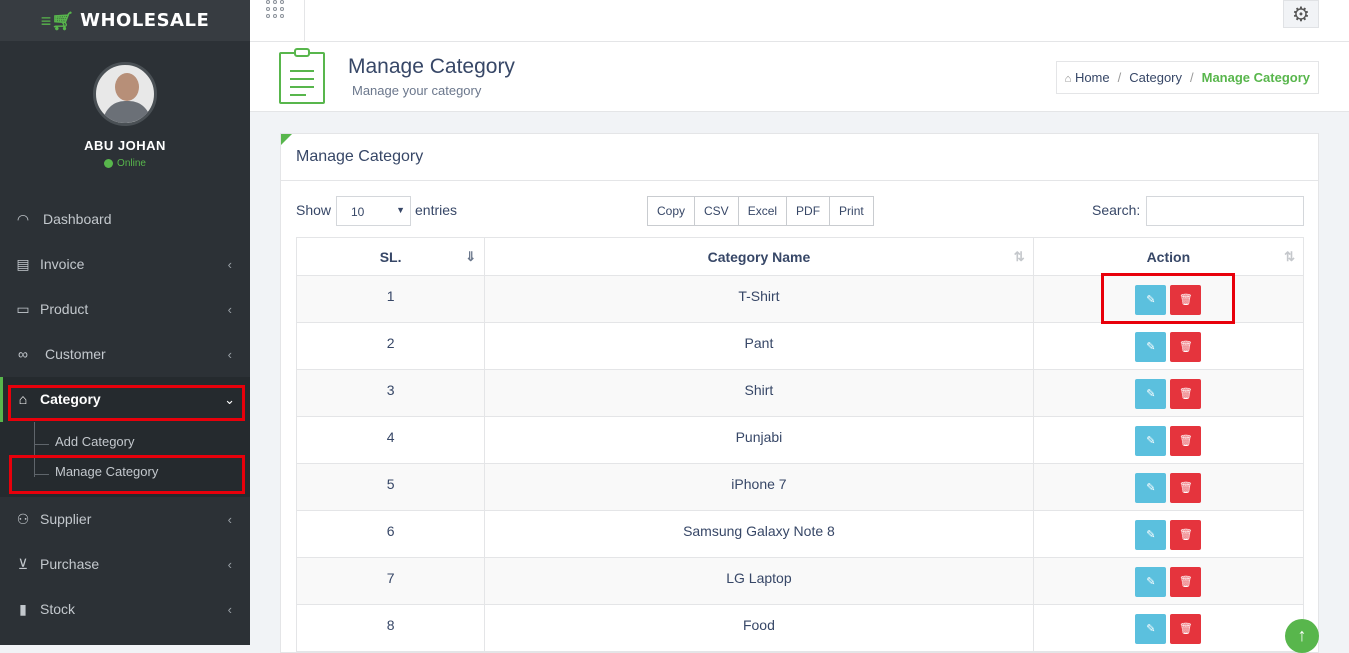 This screenshot has height=653, width=1349. Describe the element at coordinates (799, 21) in the screenshot. I see `topbar: ⚙` at that location.